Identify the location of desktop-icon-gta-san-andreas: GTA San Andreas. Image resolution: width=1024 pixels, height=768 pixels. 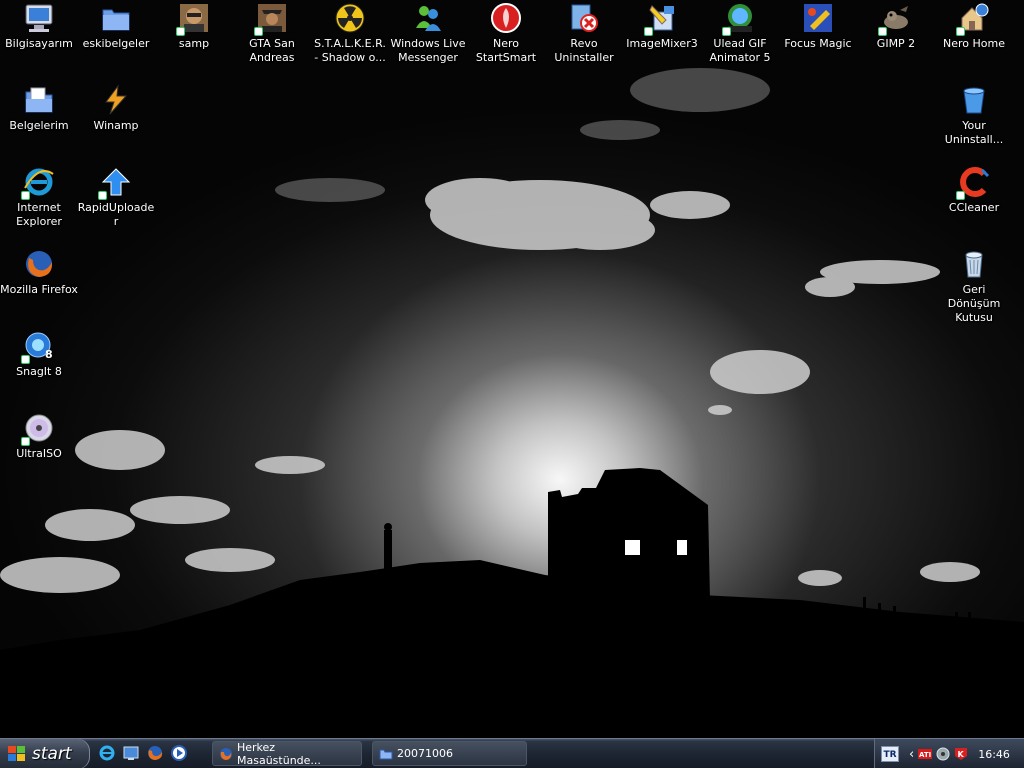
(272, 33).